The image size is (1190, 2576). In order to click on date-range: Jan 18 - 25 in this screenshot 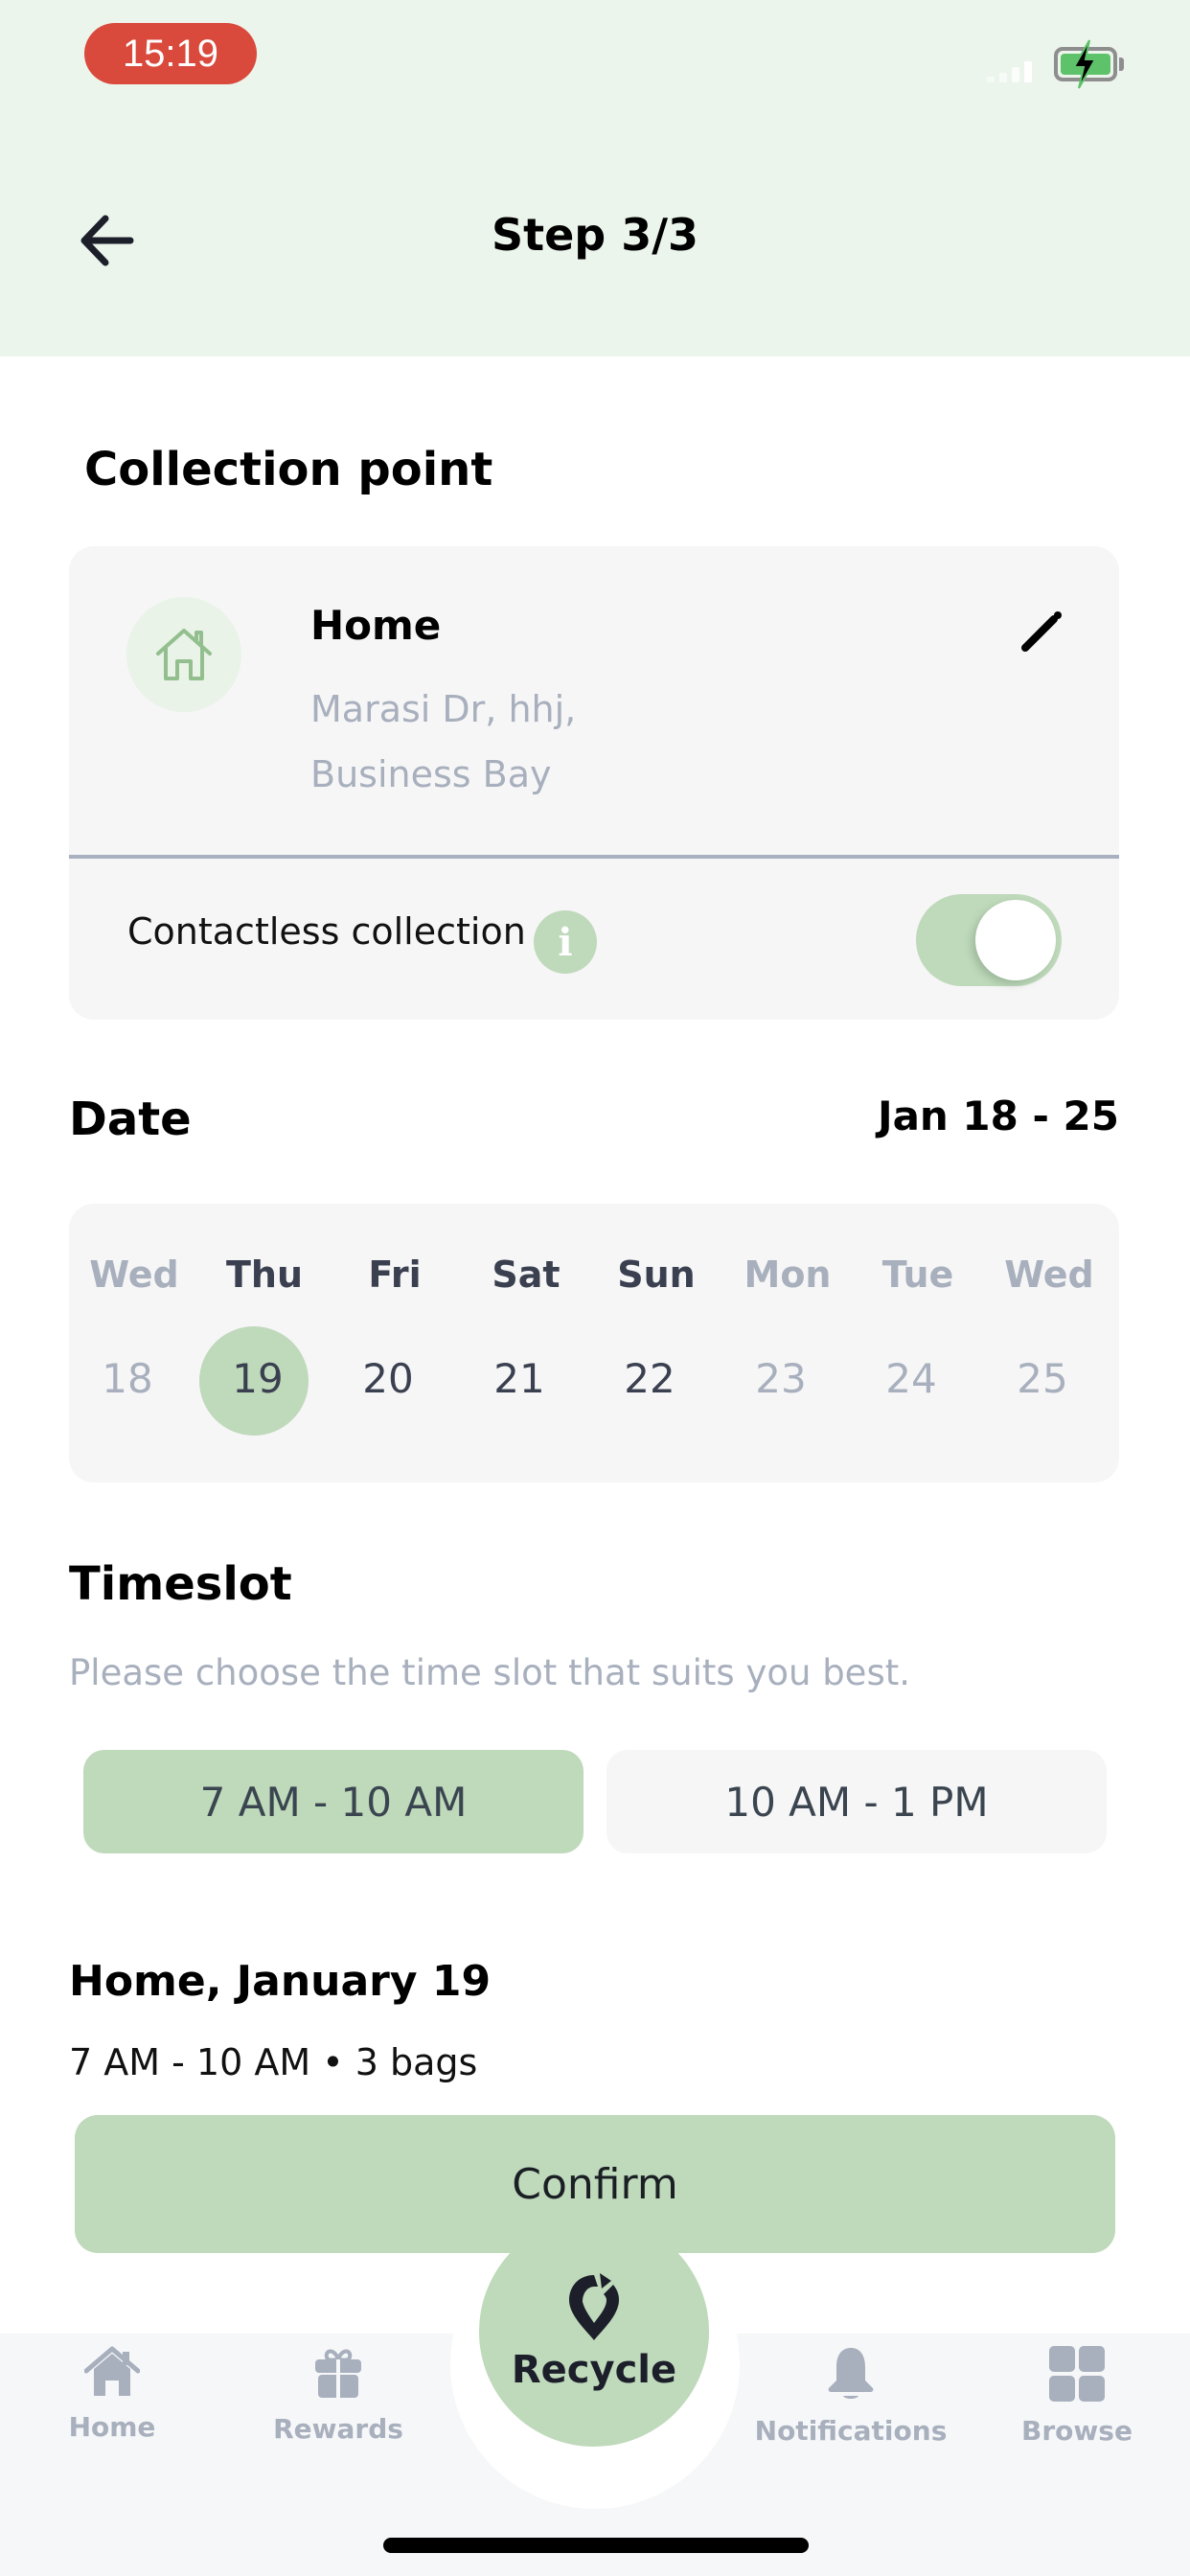, I will do `click(998, 1115)`.